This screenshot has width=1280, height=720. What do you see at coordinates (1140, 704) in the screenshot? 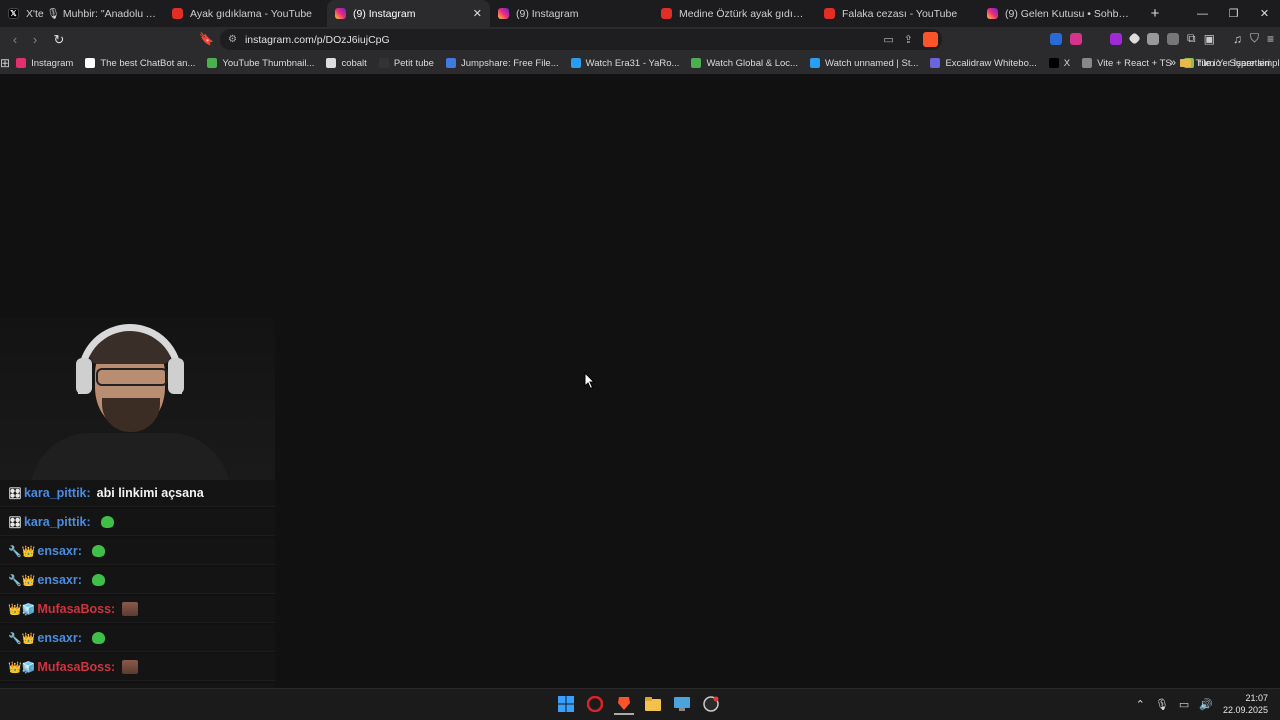
I see `chevron-up-icon: ⌃` at bounding box center [1140, 704].